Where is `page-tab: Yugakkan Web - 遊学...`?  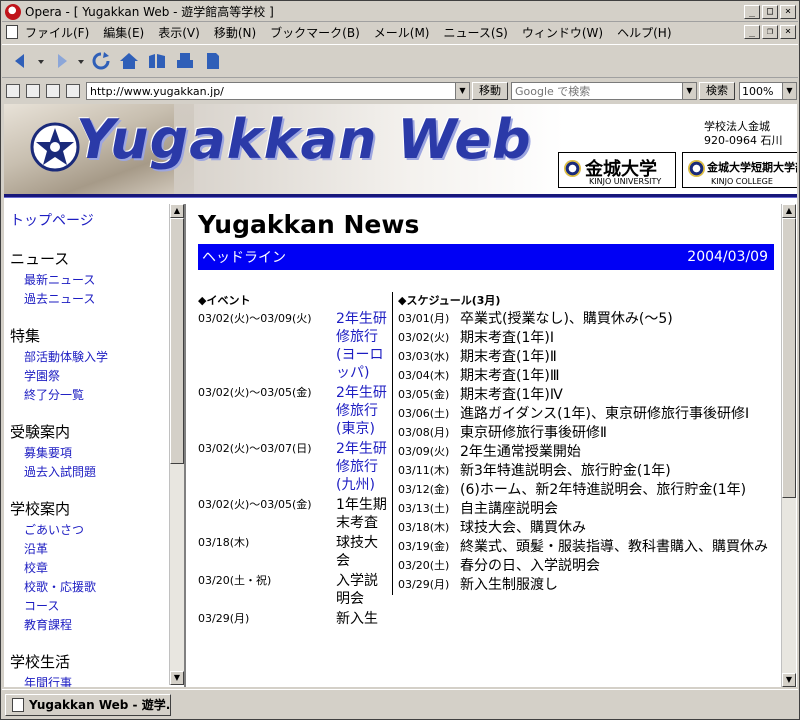 page-tab: Yugakkan Web - 遊学... is located at coordinates (88, 704).